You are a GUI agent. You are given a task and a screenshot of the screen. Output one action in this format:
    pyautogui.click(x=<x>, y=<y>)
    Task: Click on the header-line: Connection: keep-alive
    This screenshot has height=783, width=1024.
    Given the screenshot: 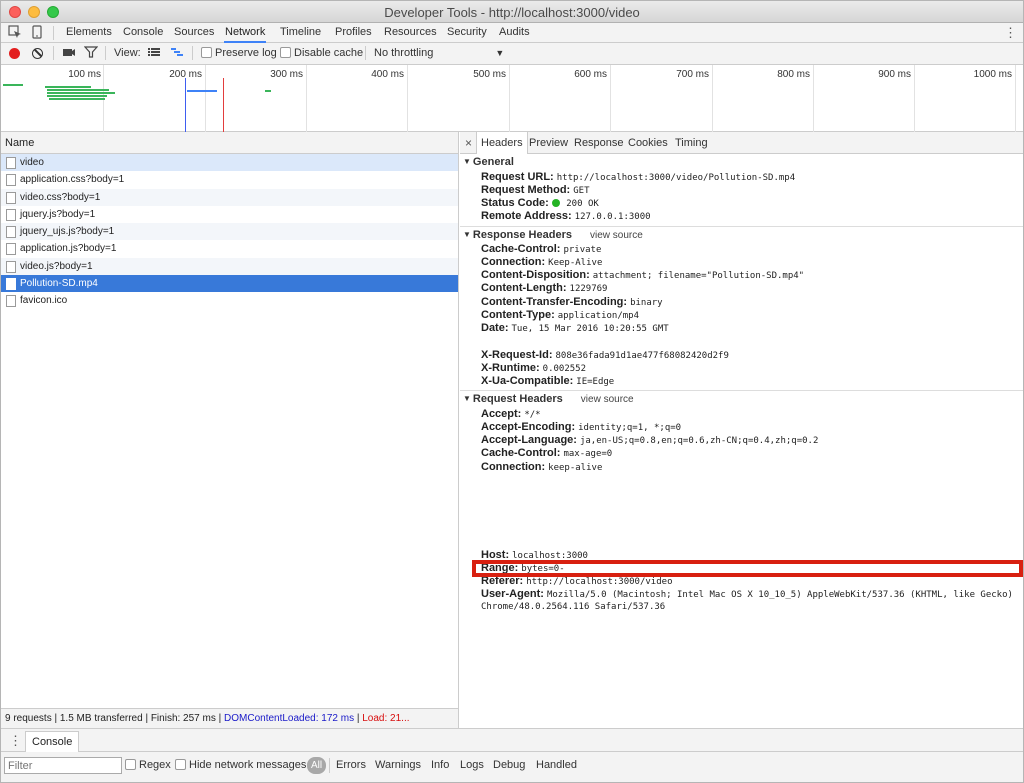 What is the action you would take?
    pyautogui.click(x=542, y=467)
    